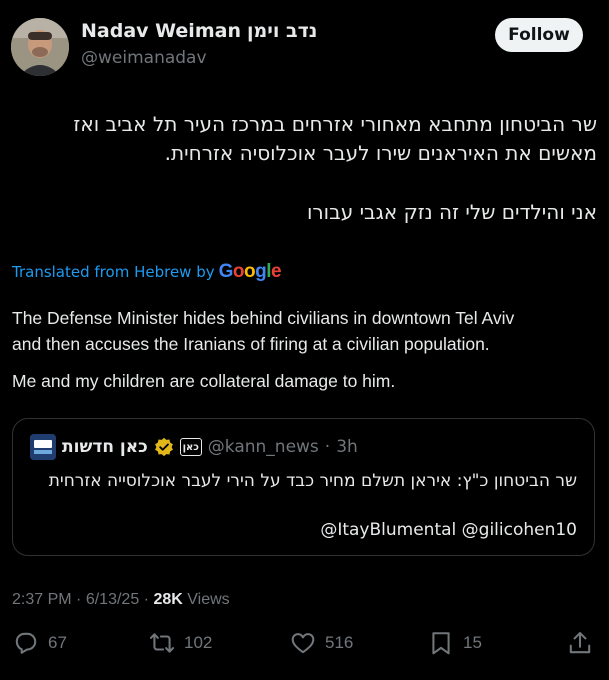 Image resolution: width=609 pixels, height=680 pixels. Describe the element at coordinates (339, 642) in the screenshot. I see `like-count: 516` at that location.